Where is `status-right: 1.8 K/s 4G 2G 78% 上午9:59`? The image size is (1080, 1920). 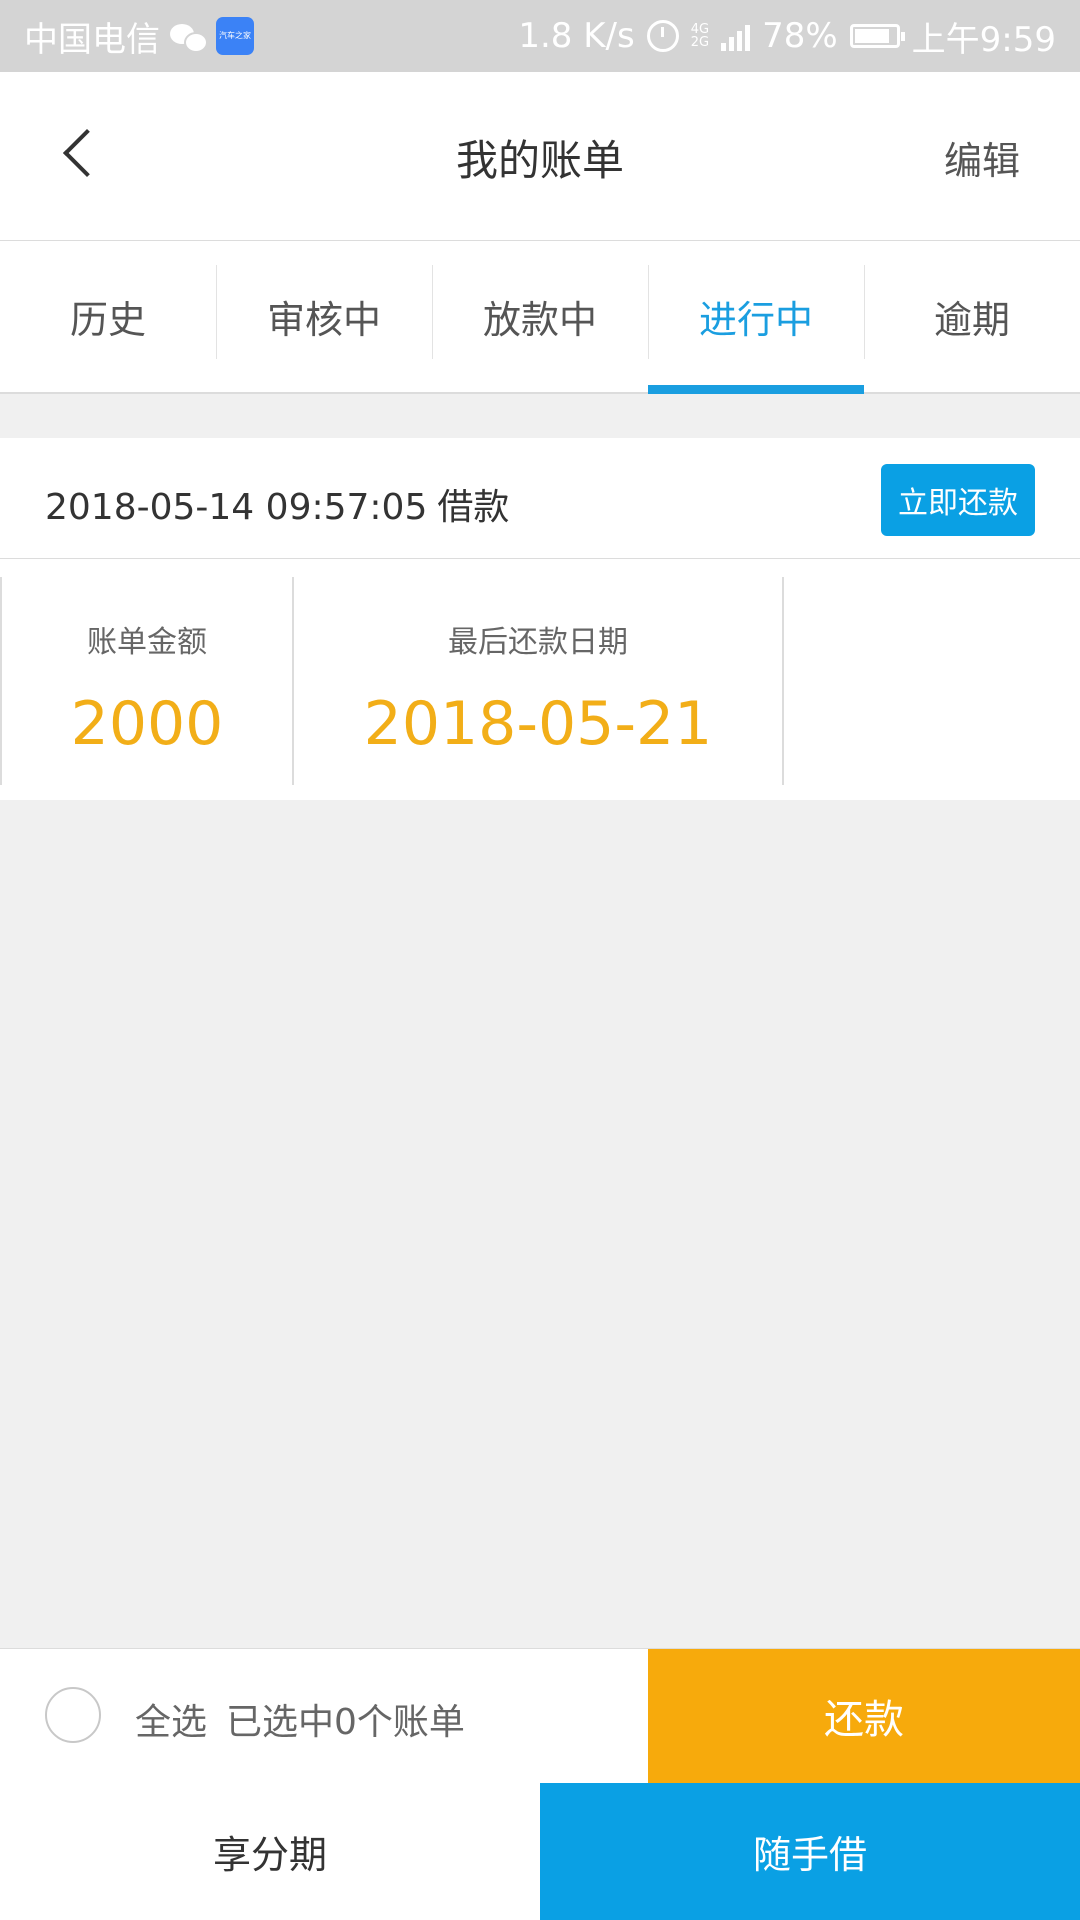 status-right: 1.8 K/s 4G 2G 78% 上午9:59 is located at coordinates (787, 36).